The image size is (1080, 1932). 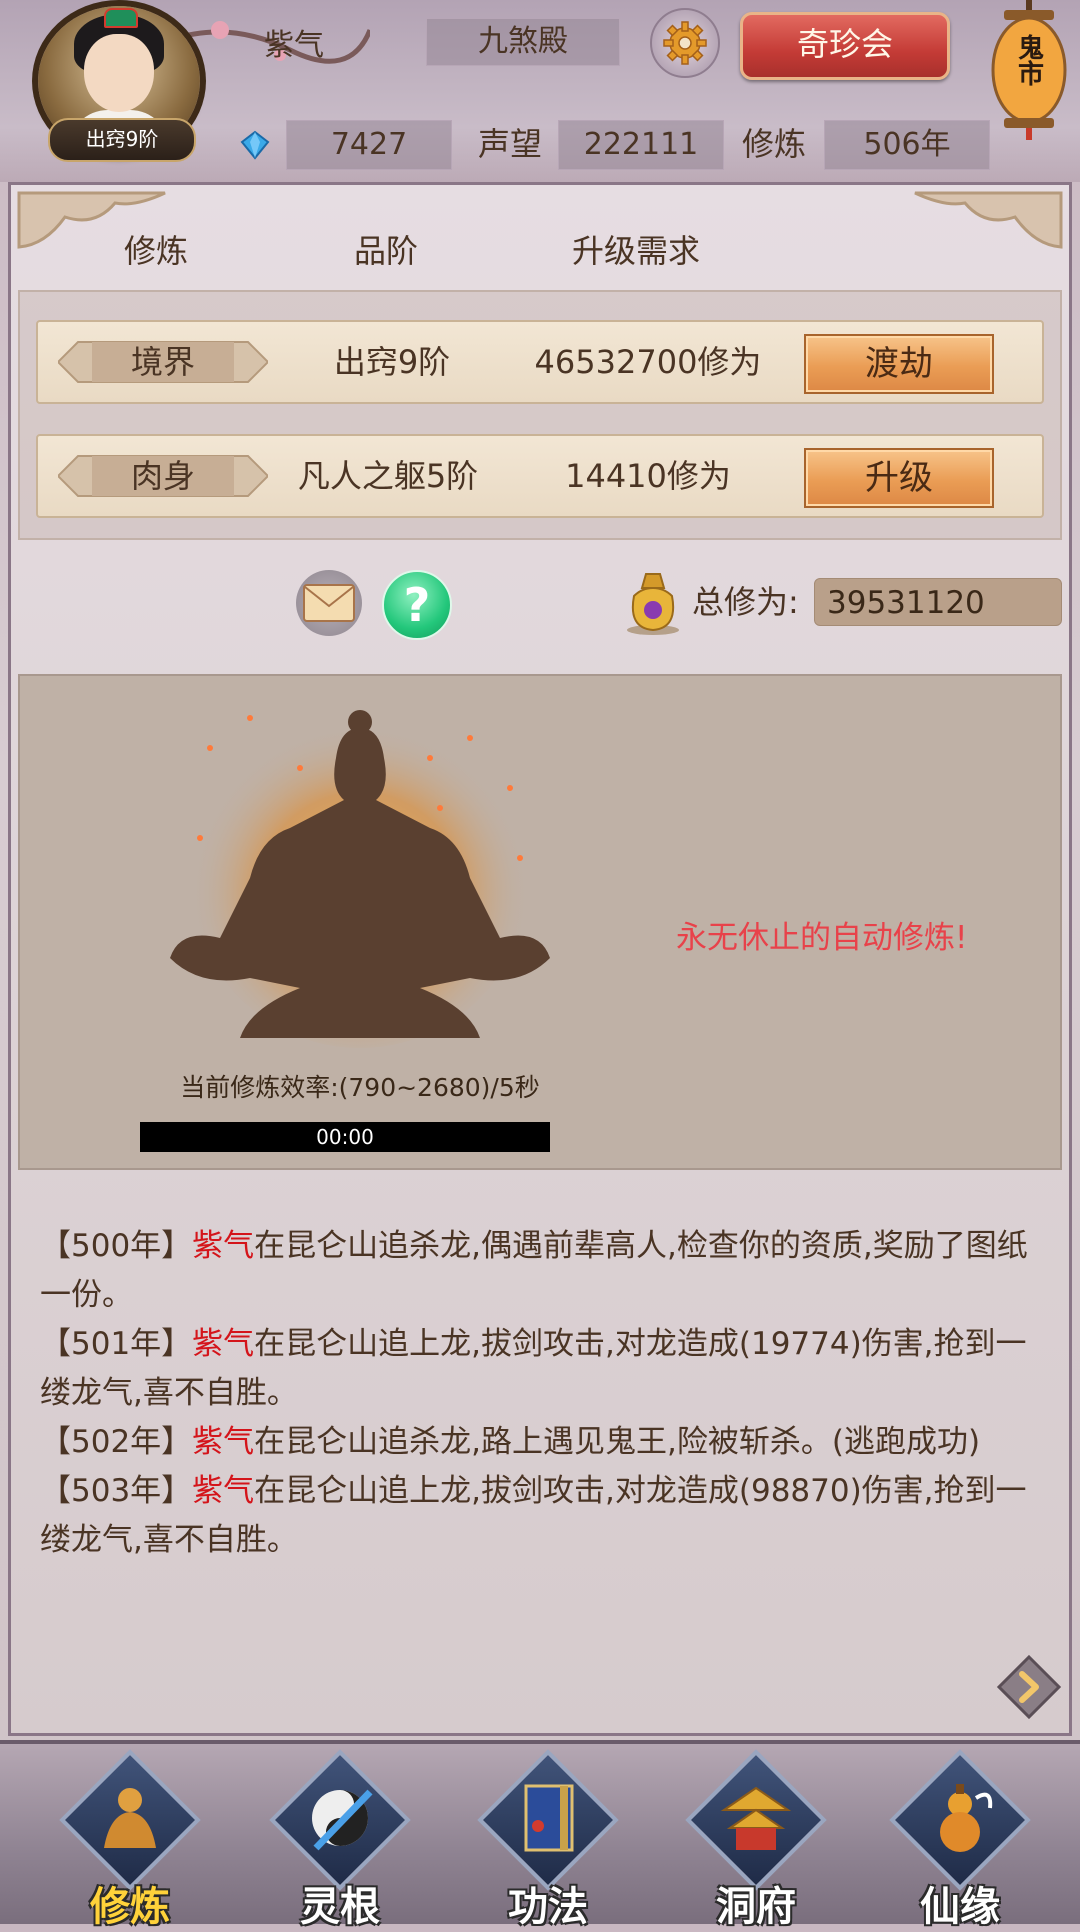 What do you see at coordinates (960, 1907) in the screenshot?
I see `nav-label-immortal-fate: 仙缘` at bounding box center [960, 1907].